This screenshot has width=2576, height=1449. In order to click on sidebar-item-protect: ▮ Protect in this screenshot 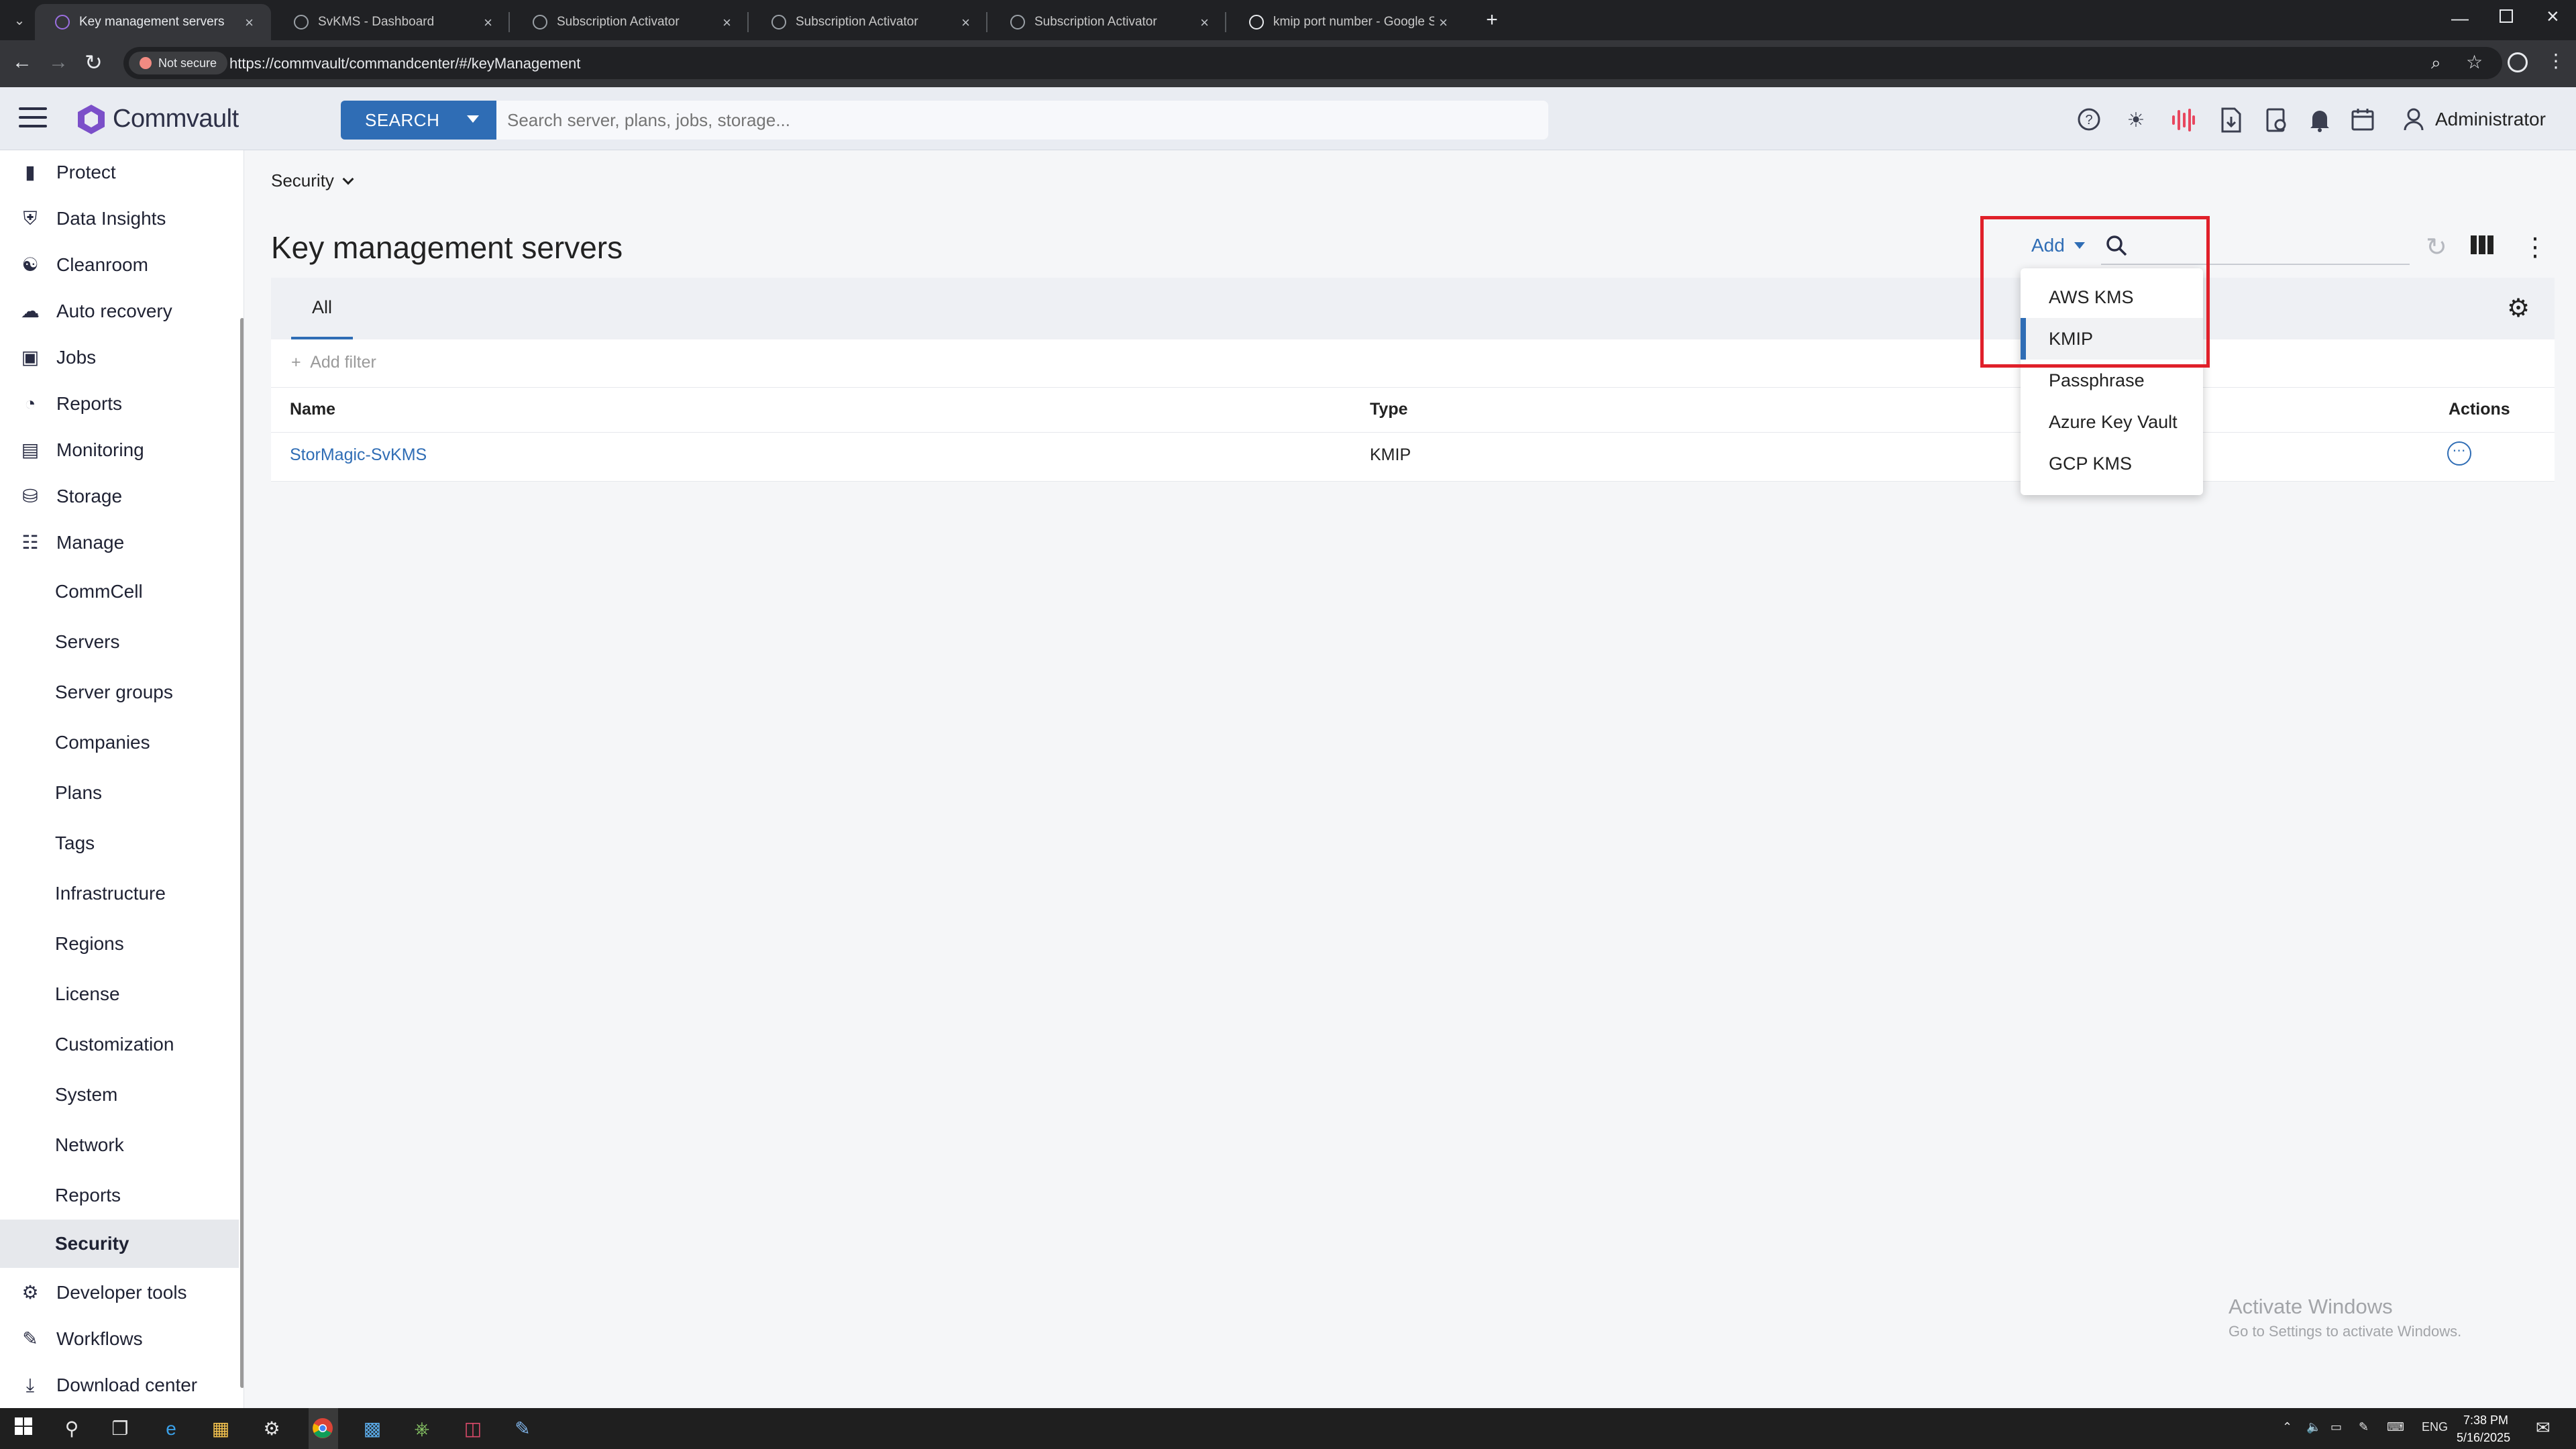, I will do `click(119, 172)`.